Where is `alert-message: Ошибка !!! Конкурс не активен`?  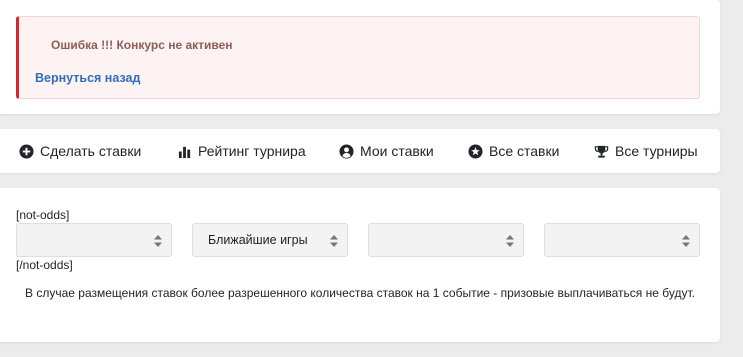
alert-message: Ошибка !!! Конкурс не активен is located at coordinates (142, 45).